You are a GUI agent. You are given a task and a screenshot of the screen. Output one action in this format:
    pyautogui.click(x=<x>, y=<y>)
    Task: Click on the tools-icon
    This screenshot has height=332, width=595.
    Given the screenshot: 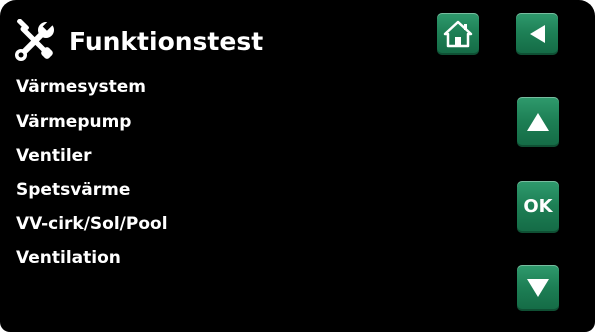 What is the action you would take?
    pyautogui.click(x=35, y=40)
    